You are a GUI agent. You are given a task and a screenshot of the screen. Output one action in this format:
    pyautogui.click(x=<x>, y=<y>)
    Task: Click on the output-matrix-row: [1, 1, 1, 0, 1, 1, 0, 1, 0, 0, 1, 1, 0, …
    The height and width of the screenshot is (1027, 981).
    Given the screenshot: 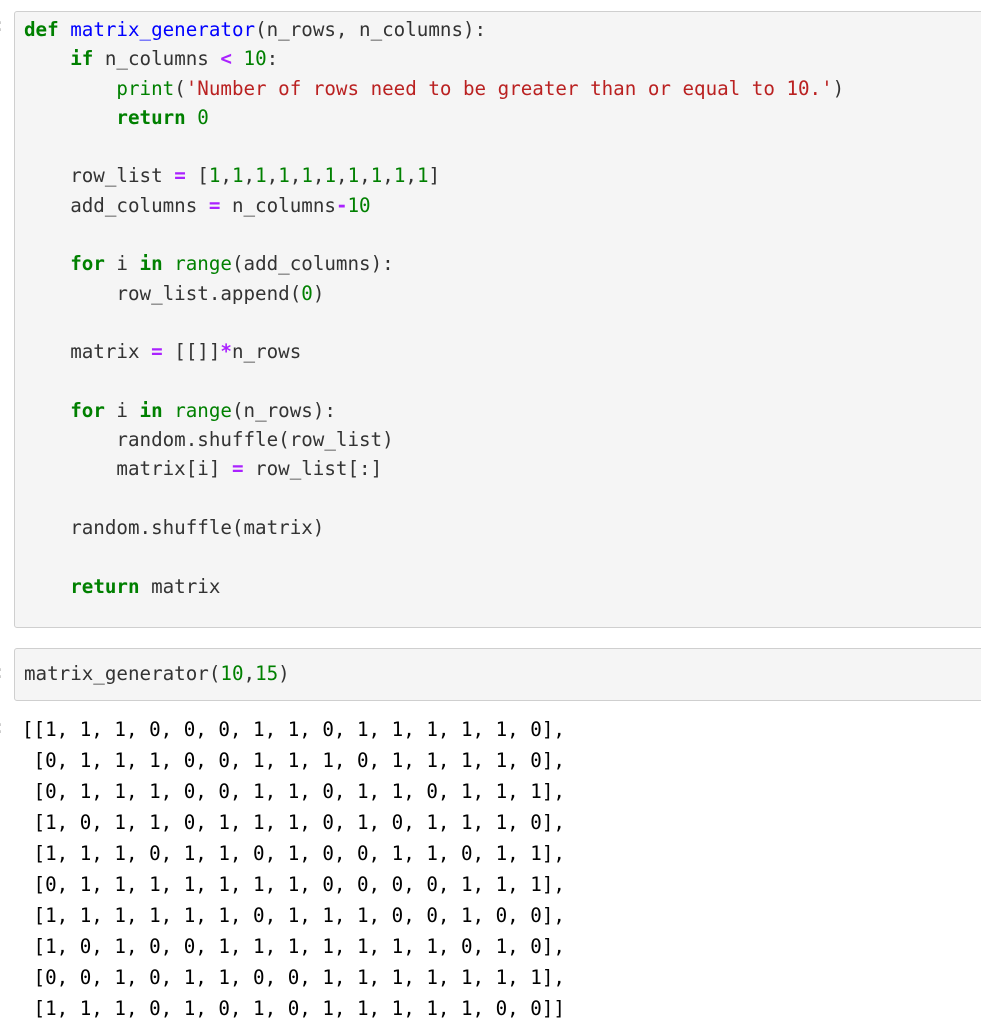 What is the action you would take?
    pyautogui.click(x=293, y=853)
    